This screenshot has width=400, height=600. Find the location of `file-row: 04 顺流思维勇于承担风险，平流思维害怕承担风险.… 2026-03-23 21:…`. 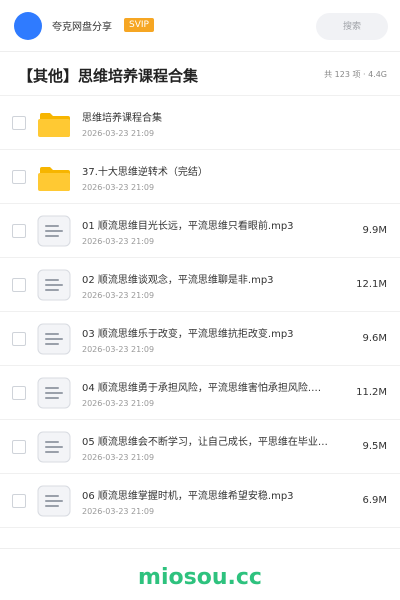

file-row: 04 顺流思维勇于承担风险，平流思维害怕承担风险.… 2026-03-23 21:… is located at coordinates (200, 393).